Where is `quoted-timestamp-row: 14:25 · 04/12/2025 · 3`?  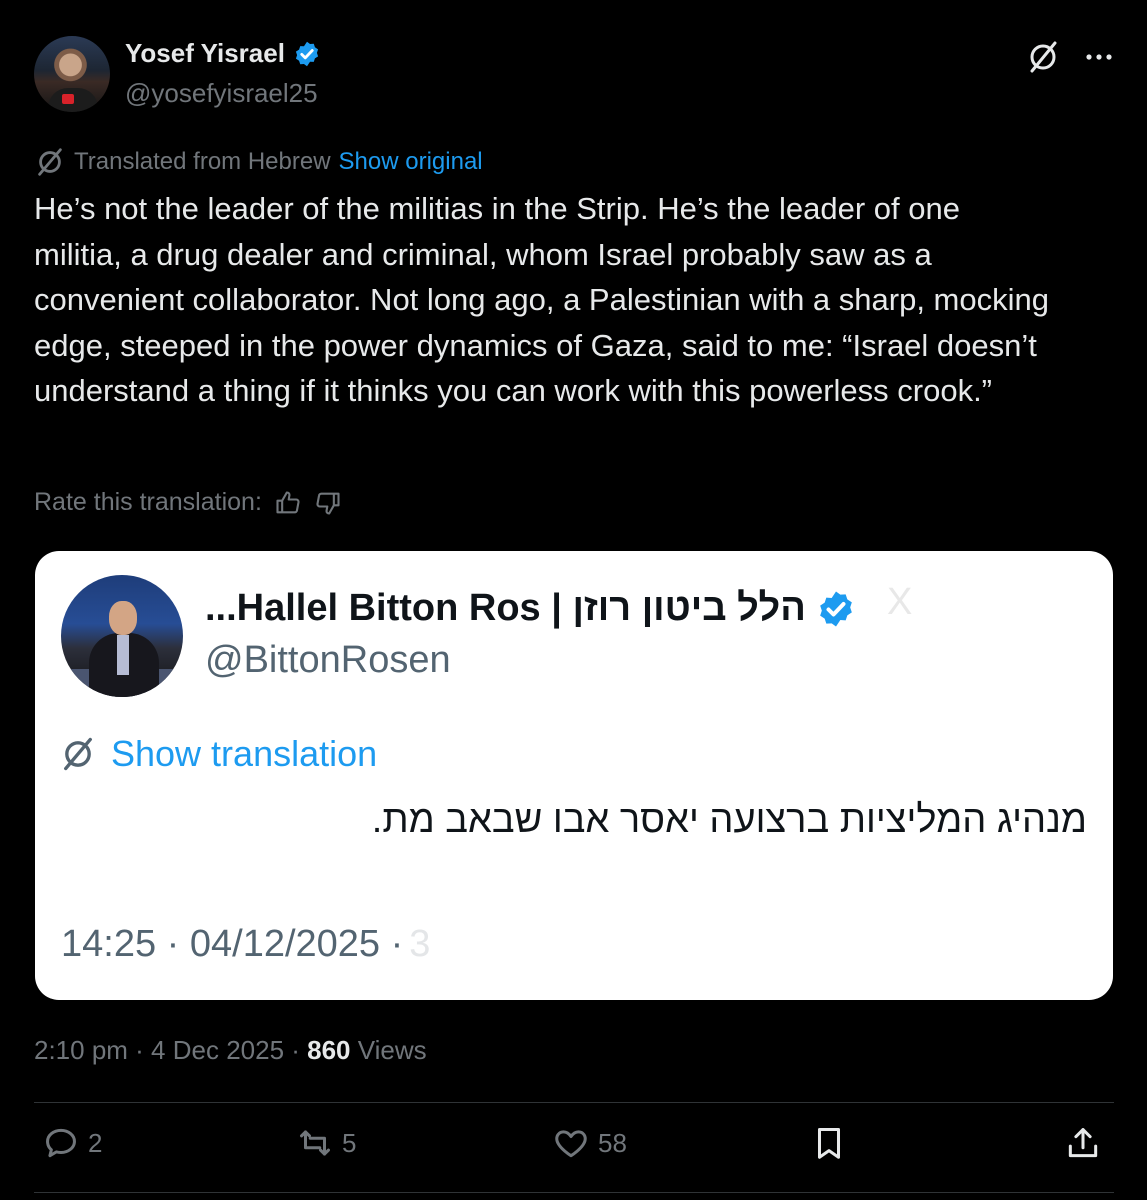
quoted-timestamp-row: 14:25 · 04/12/2025 · 3 is located at coordinates (245, 944).